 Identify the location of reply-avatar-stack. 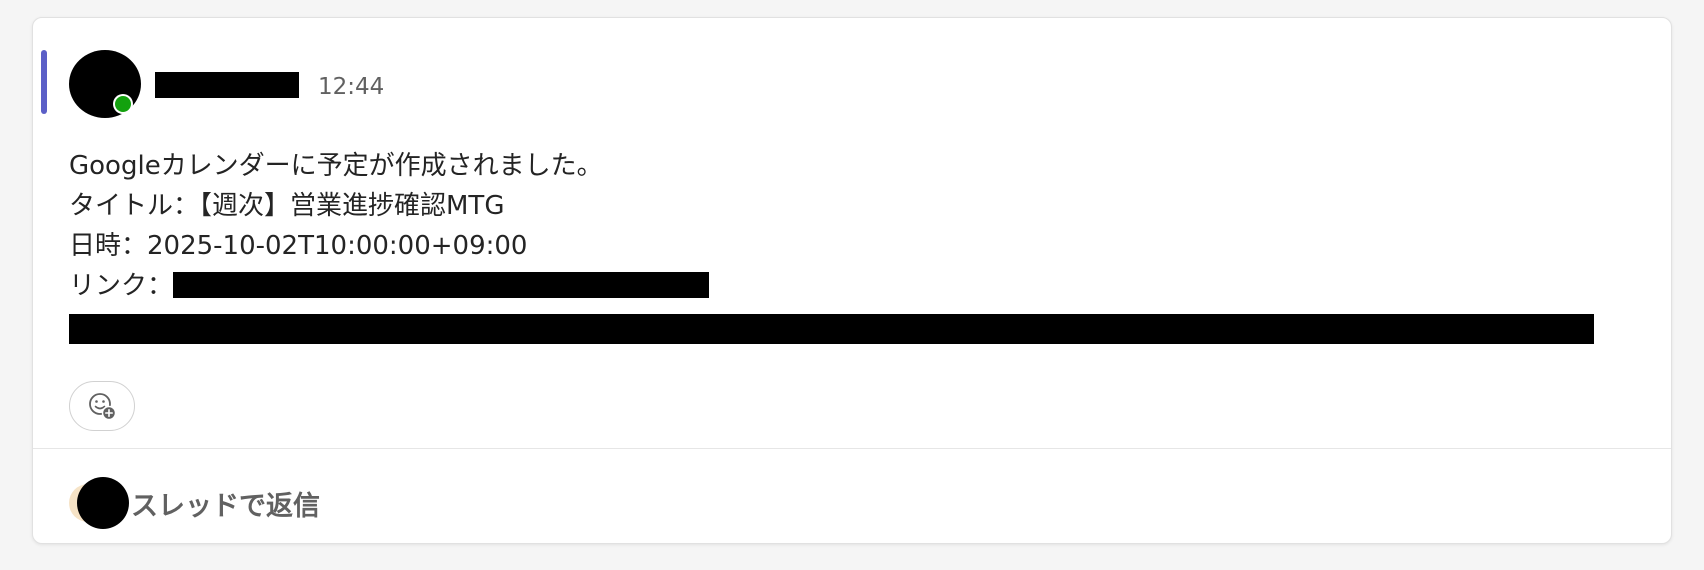
(101, 503).